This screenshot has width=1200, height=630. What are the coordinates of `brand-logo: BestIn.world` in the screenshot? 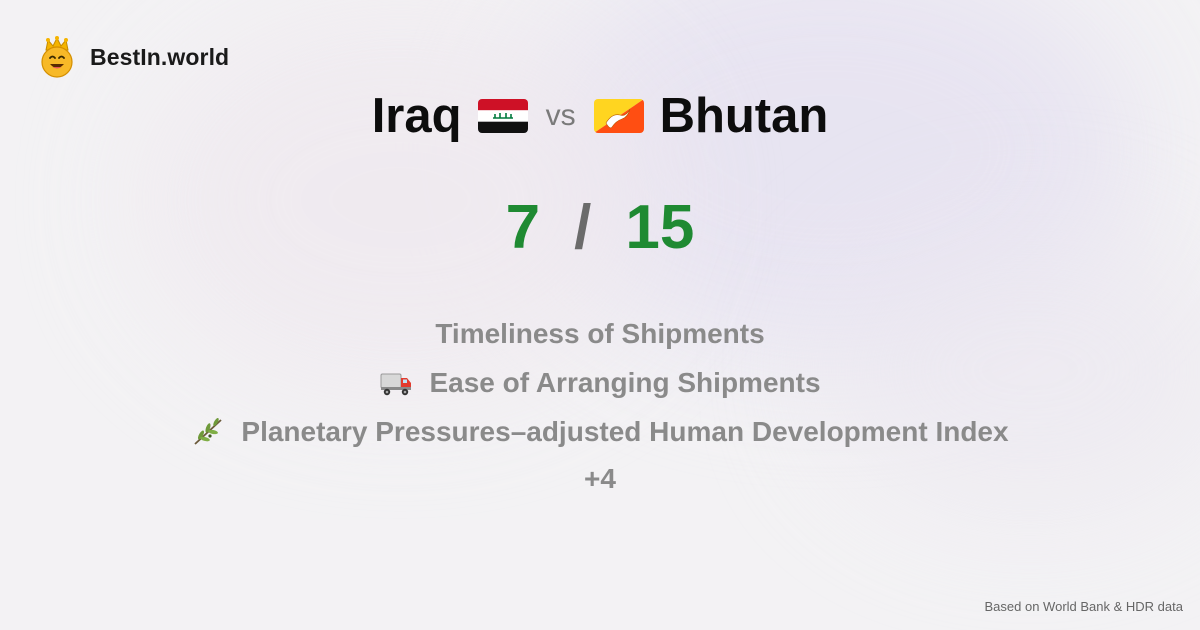 It's located at (133, 57).